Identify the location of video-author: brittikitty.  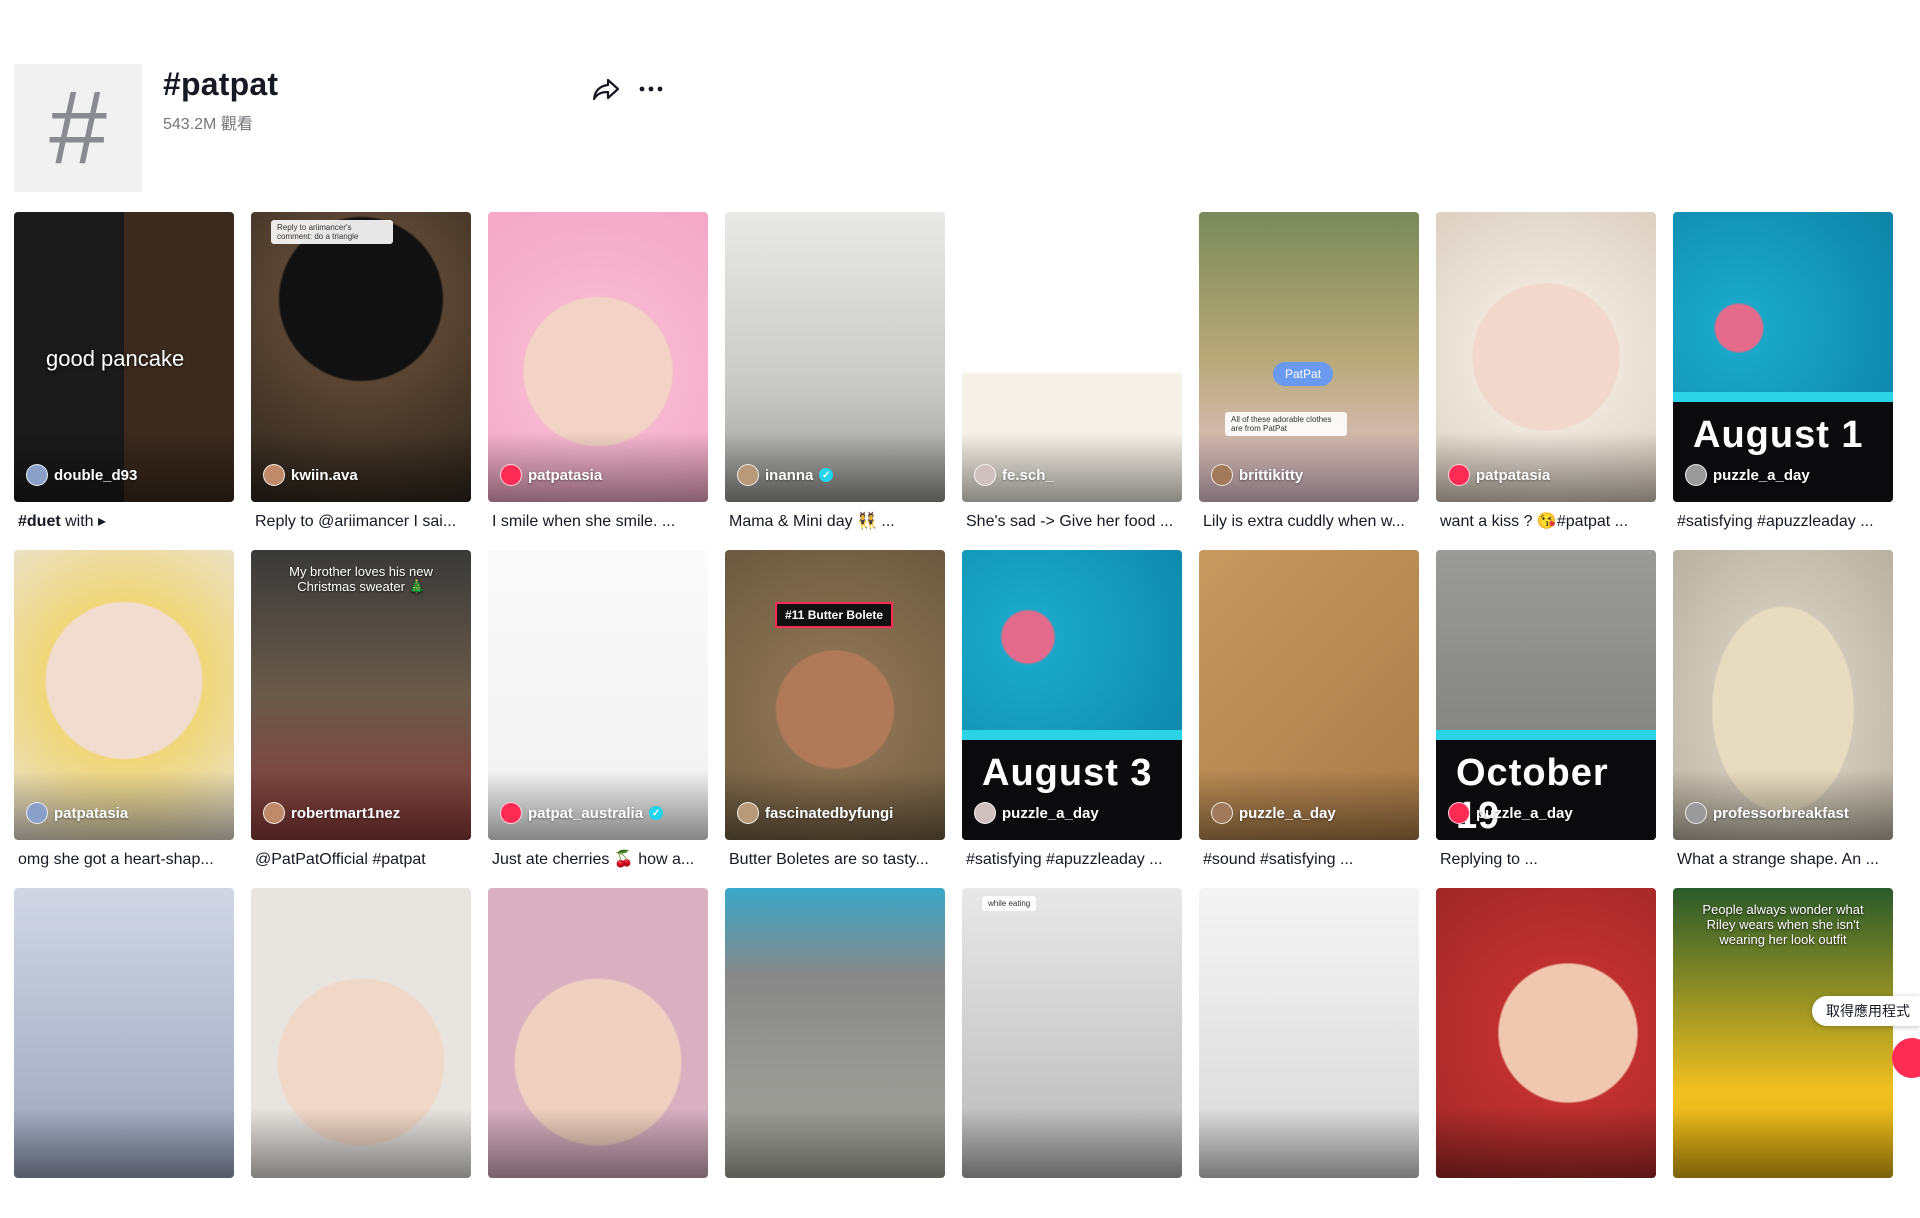
(1257, 475).